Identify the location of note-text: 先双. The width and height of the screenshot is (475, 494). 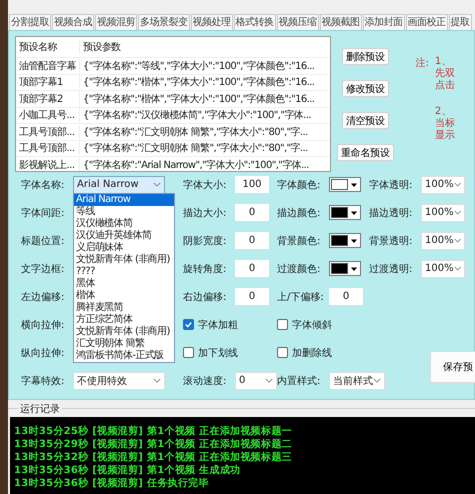
(444, 74).